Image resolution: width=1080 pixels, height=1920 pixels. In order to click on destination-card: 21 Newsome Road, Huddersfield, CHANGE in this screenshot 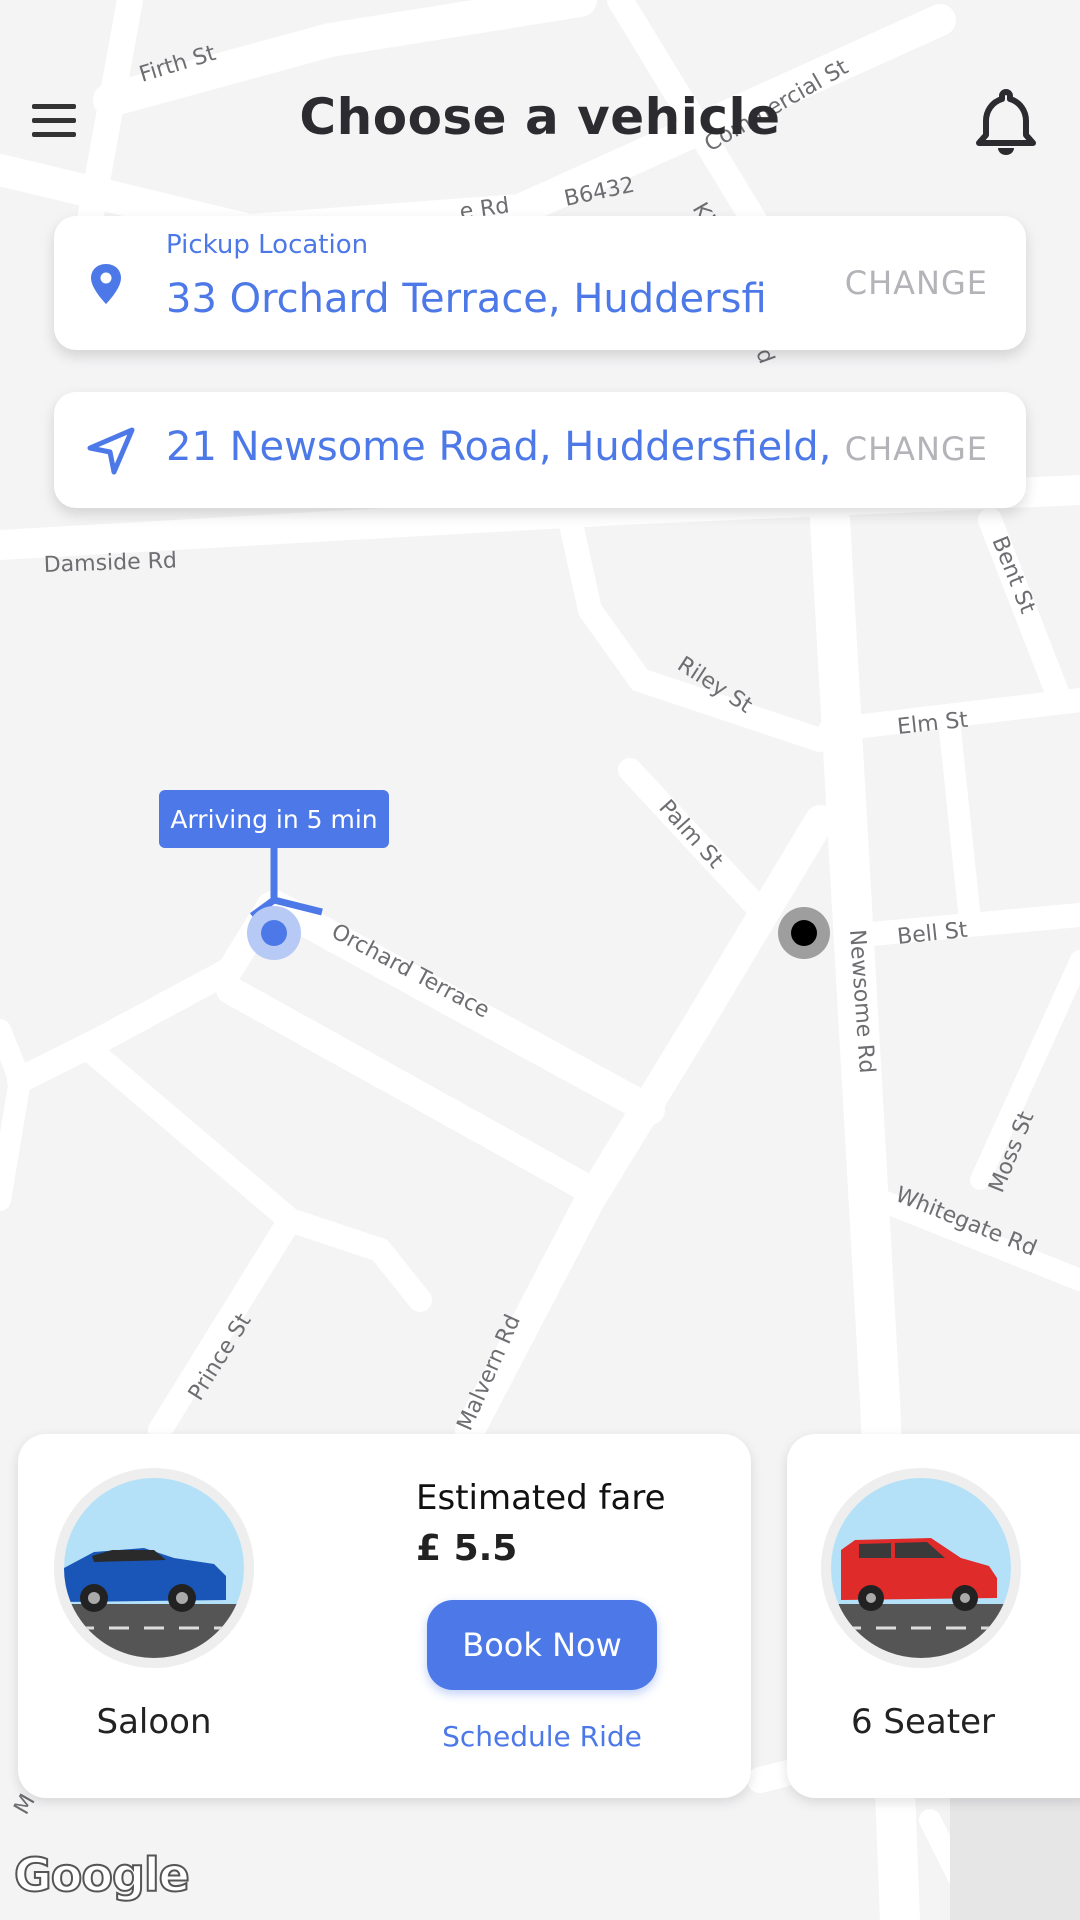, I will do `click(540, 450)`.